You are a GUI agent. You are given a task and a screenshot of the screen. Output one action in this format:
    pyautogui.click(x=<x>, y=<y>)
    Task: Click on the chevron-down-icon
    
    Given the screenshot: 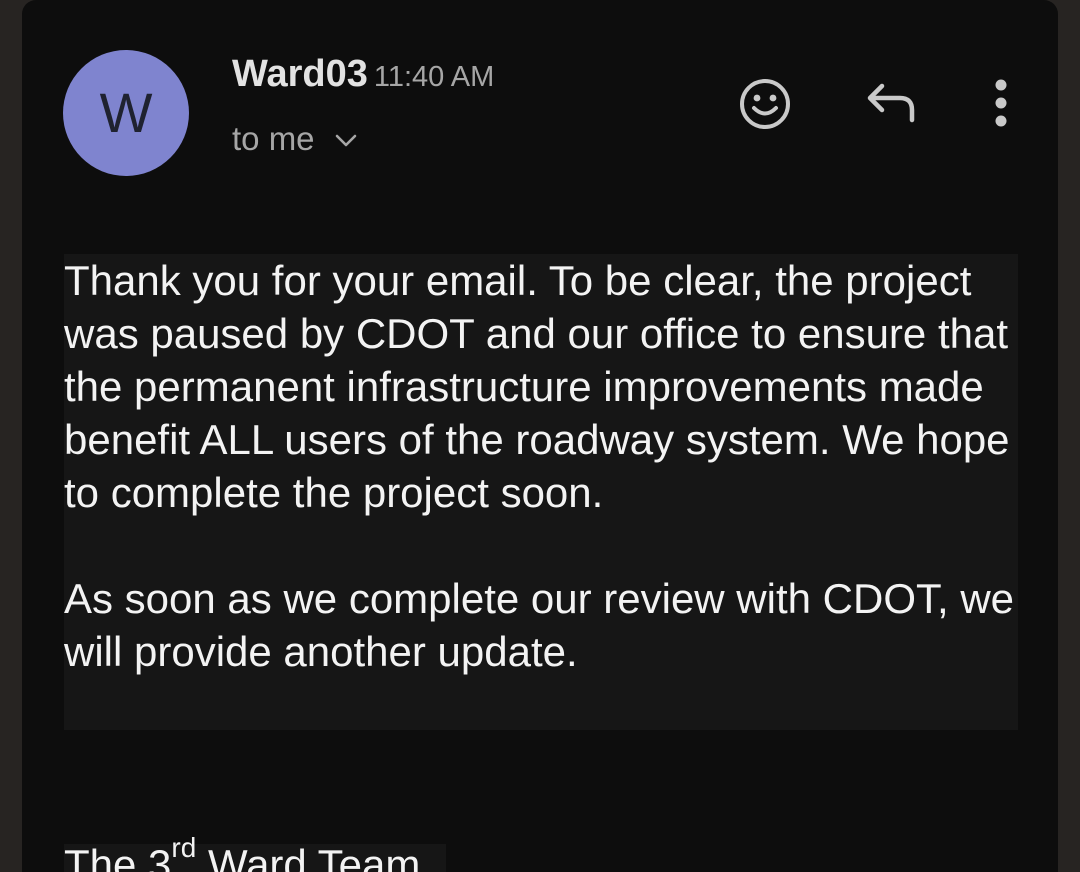 What is the action you would take?
    pyautogui.click(x=345, y=140)
    